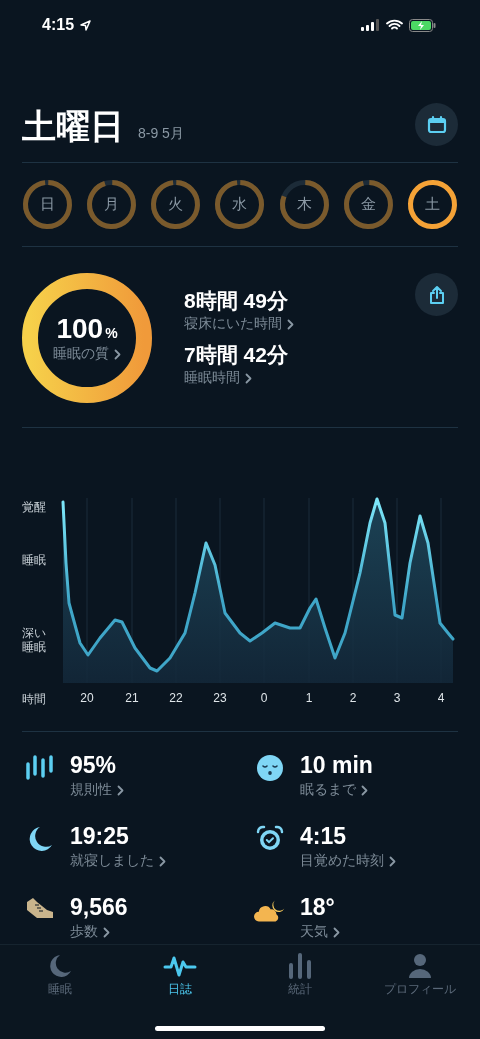 The width and height of the screenshot is (480, 1039). Describe the element at coordinates (40, 908) in the screenshot. I see `sneaker-icon` at that location.